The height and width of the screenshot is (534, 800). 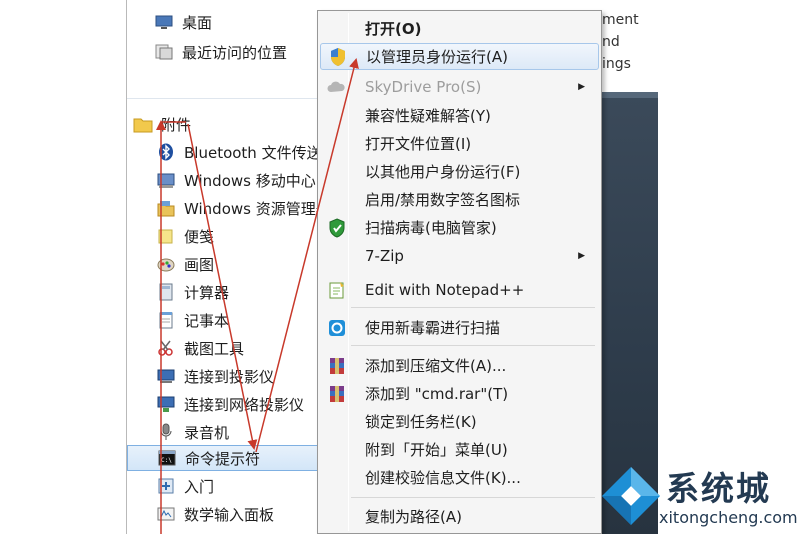 What do you see at coordinates (631, 496) in the screenshot?
I see `watermark-logo-icon` at bounding box center [631, 496].